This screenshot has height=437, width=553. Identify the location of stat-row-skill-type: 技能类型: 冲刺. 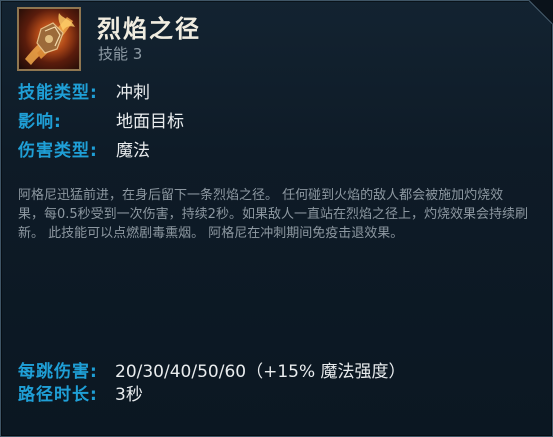
(84, 90).